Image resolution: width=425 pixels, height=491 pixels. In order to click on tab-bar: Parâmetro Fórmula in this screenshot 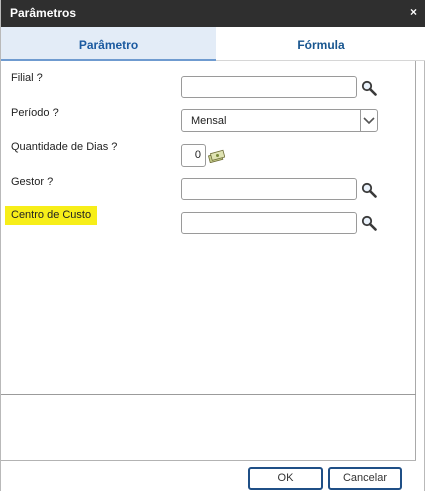, I will do `click(213, 44)`.